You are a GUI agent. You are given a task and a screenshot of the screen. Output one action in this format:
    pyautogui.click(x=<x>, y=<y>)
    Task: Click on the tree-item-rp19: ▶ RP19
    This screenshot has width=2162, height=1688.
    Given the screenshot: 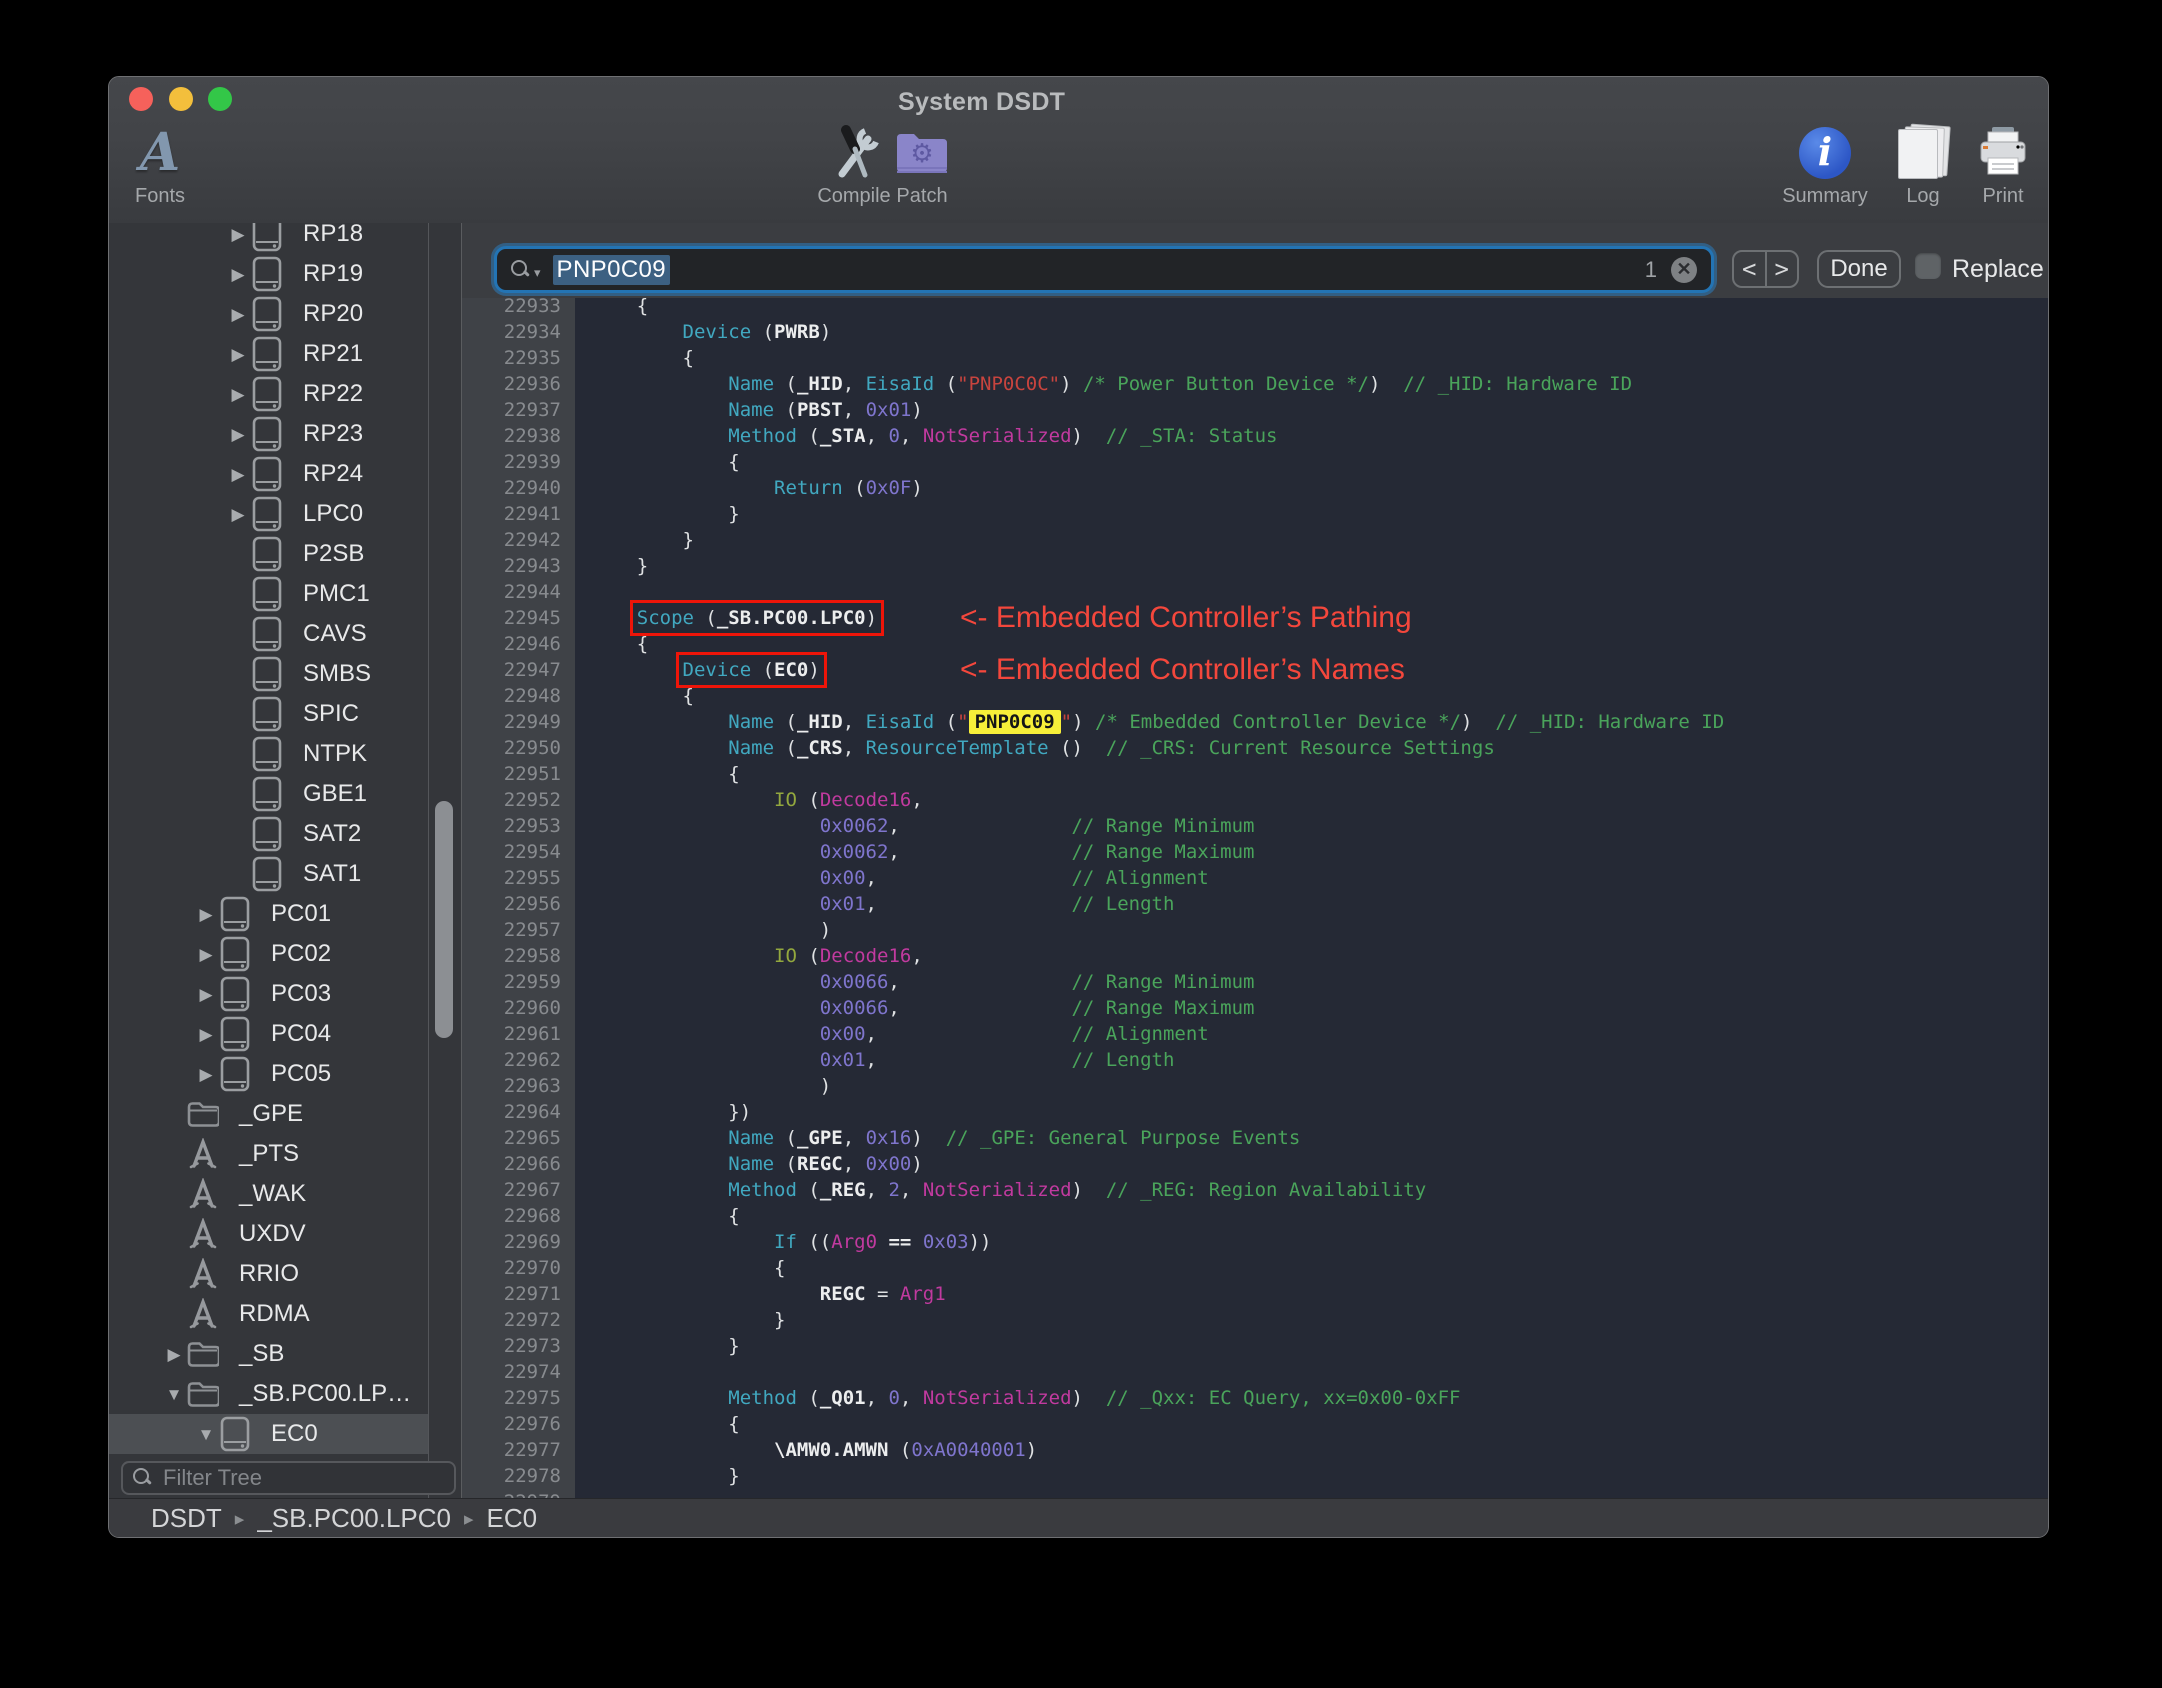 What is the action you would take?
    pyautogui.click(x=268, y=274)
    